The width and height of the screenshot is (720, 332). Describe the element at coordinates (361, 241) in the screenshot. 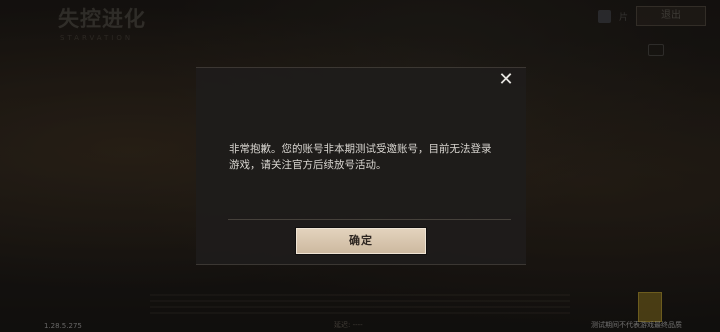

I see `confirm-button: 确定` at that location.